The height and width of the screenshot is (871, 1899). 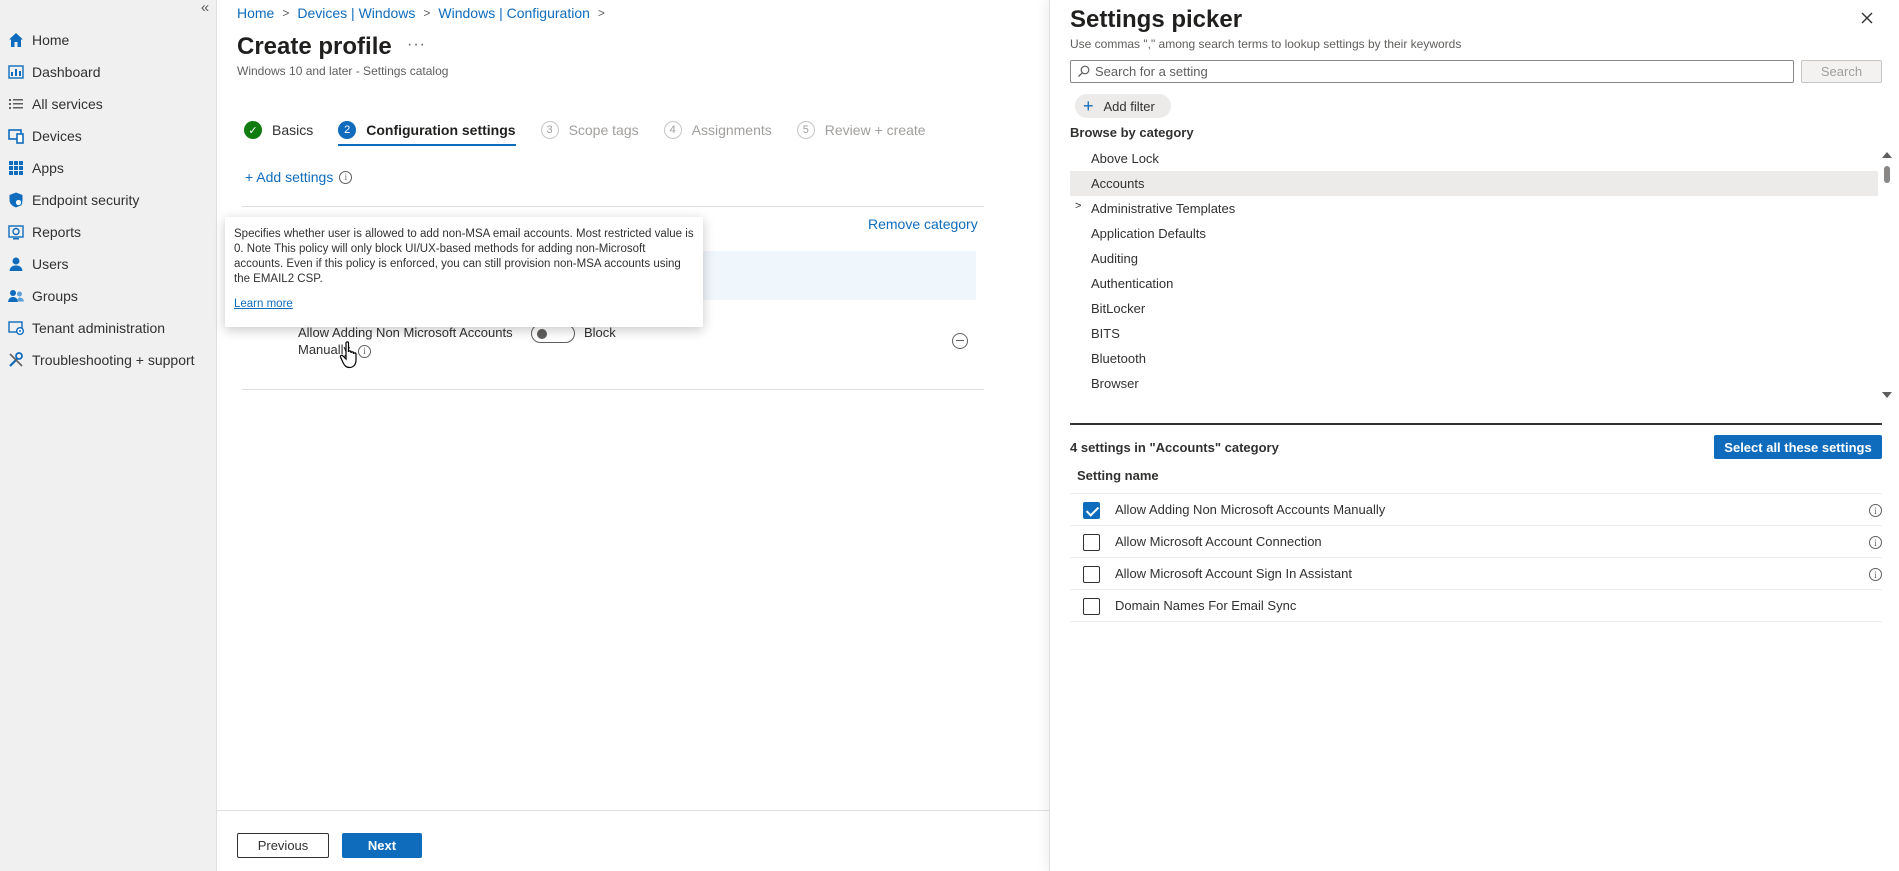 What do you see at coordinates (99, 328) in the screenshot?
I see `nav-item-label: Tenant administration` at bounding box center [99, 328].